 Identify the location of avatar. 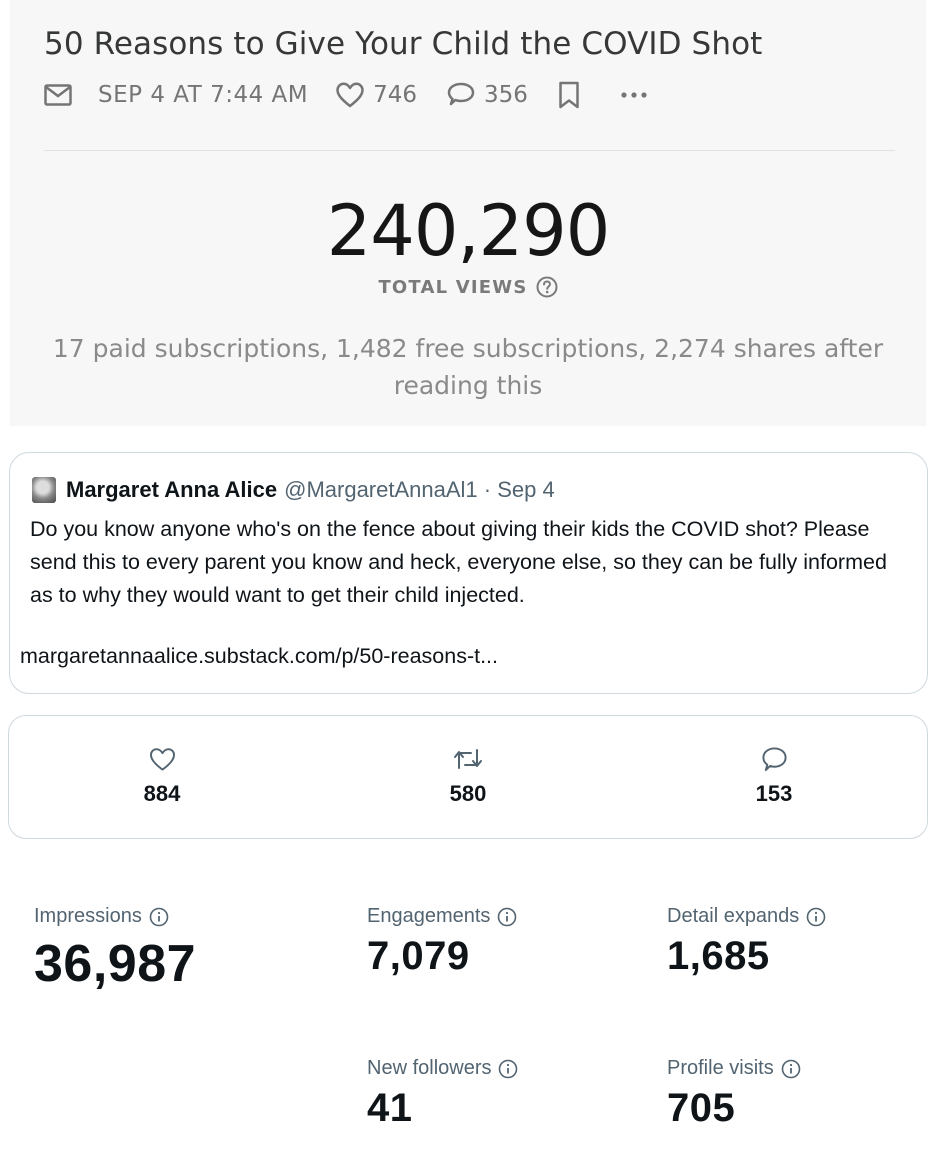
(44, 490).